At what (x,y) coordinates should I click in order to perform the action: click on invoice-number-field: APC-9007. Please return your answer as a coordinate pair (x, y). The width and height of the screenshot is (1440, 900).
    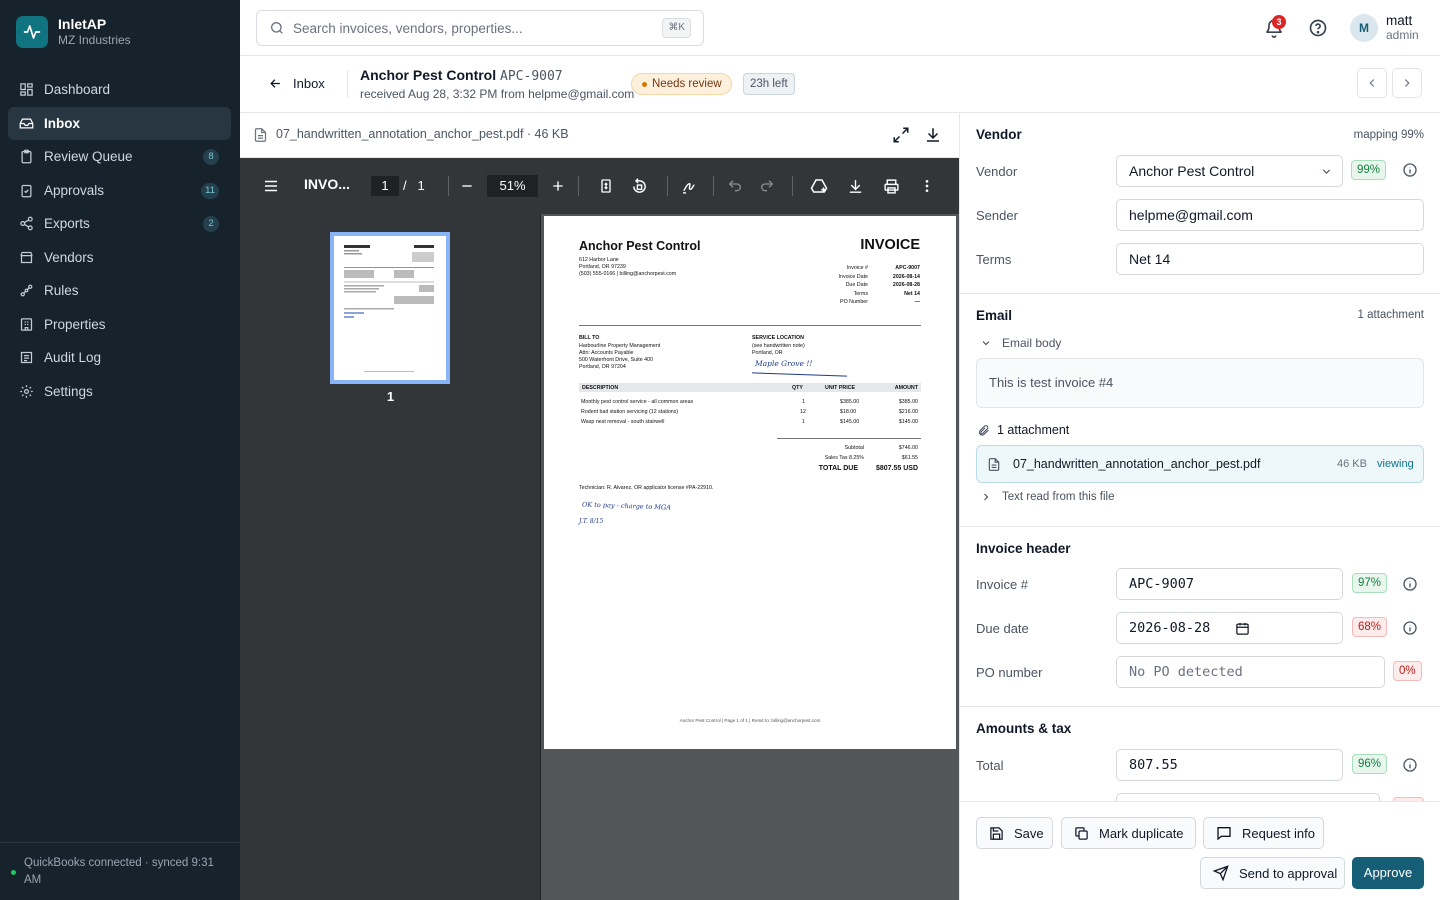
    Looking at the image, I should click on (1229, 584).